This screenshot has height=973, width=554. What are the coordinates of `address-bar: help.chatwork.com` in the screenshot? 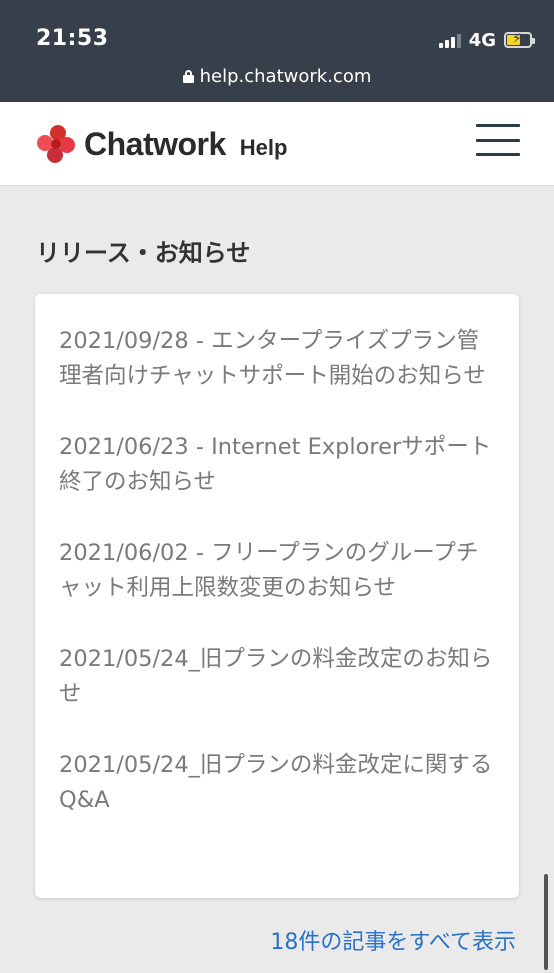 It's located at (277, 76).